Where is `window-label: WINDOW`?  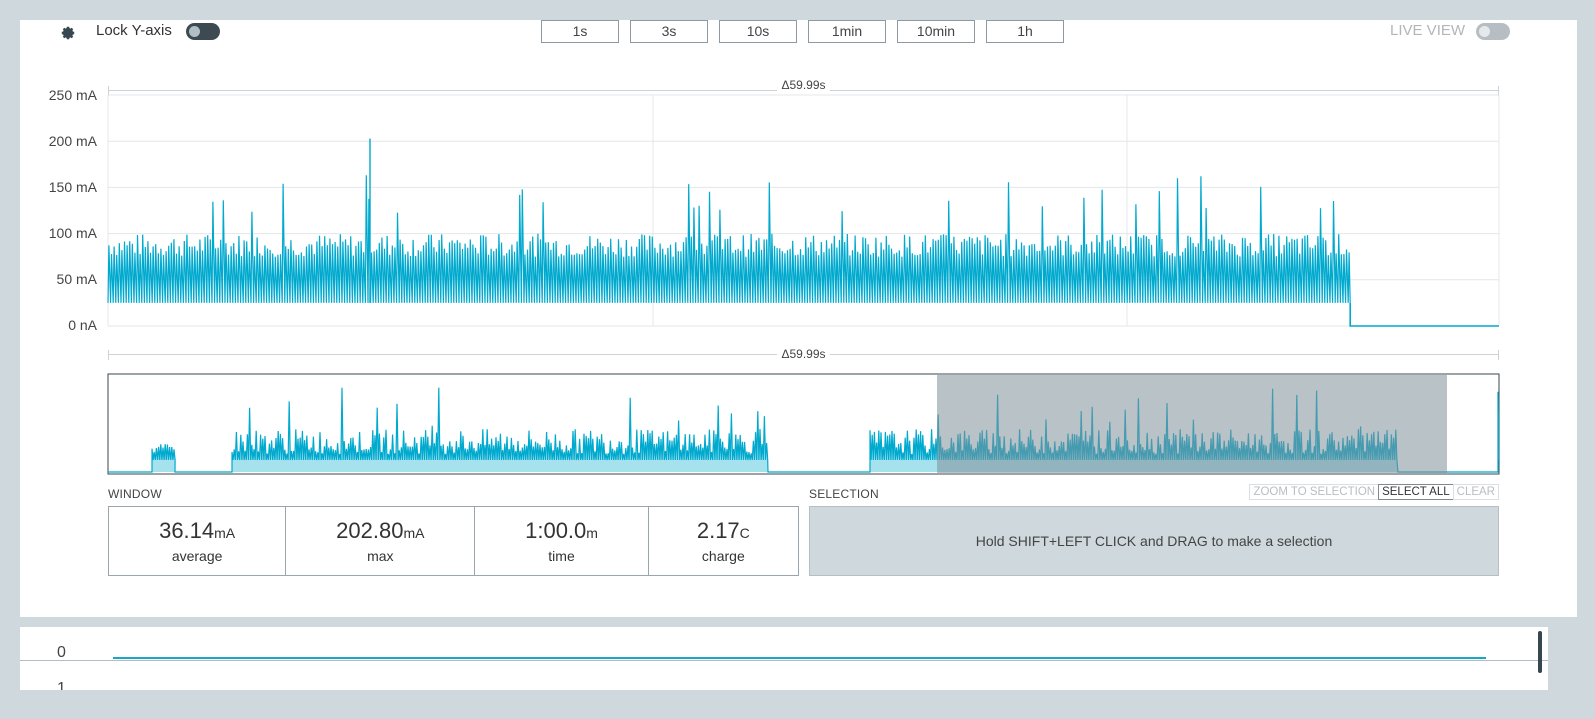
window-label: WINDOW is located at coordinates (135, 494).